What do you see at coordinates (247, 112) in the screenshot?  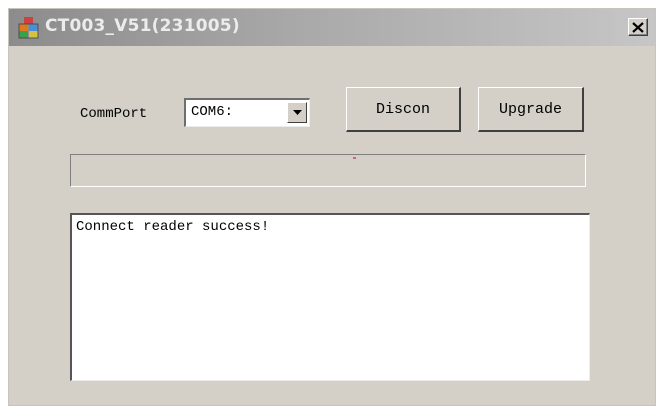 I see `commport-select: COM6:` at bounding box center [247, 112].